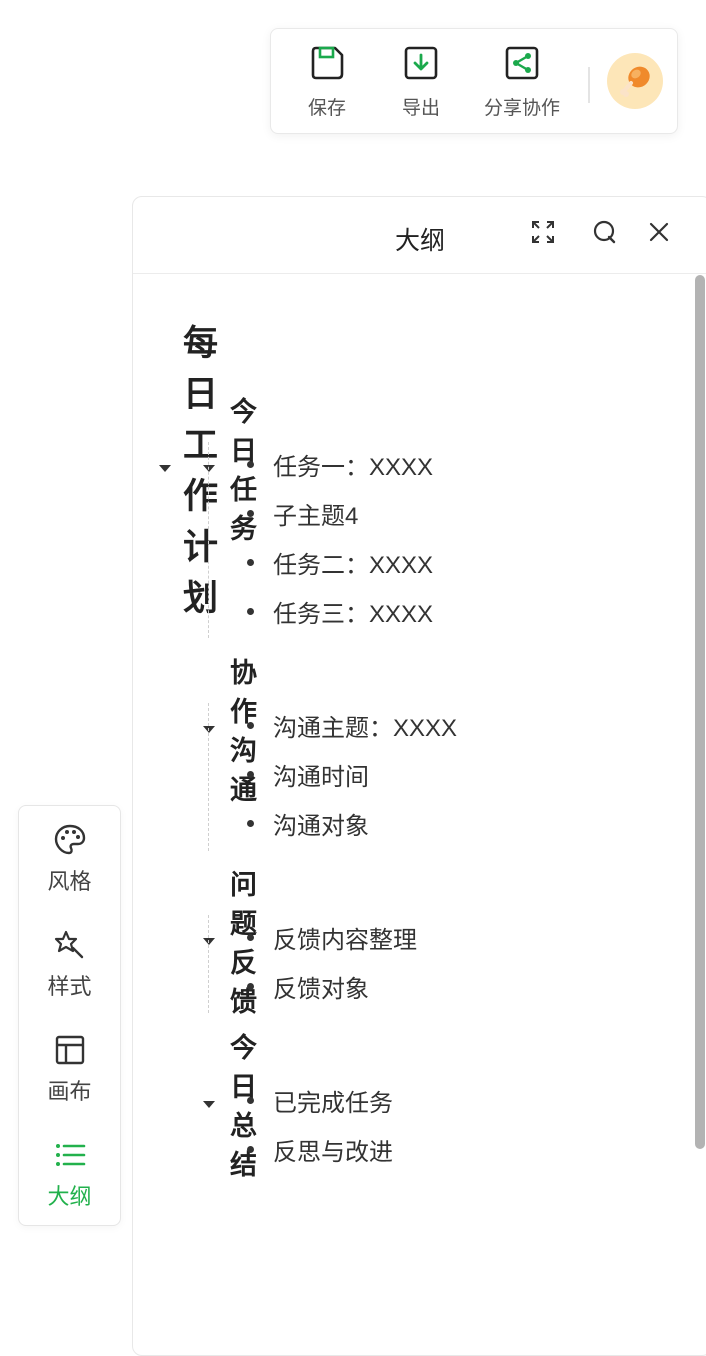 The height and width of the screenshot is (1356, 706). I want to click on search-icon, so click(604, 232).